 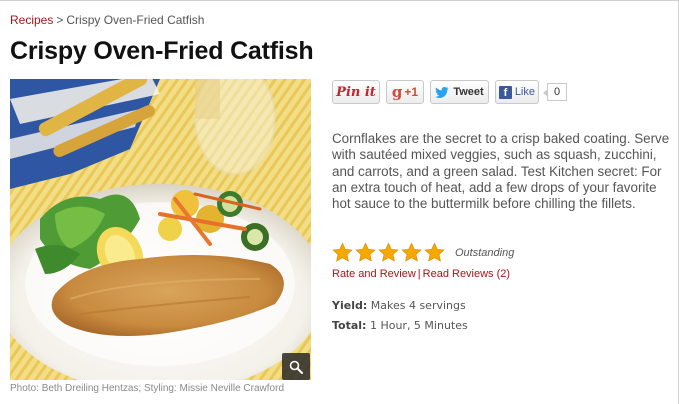 I want to click on rating-stars, so click(x=388, y=252).